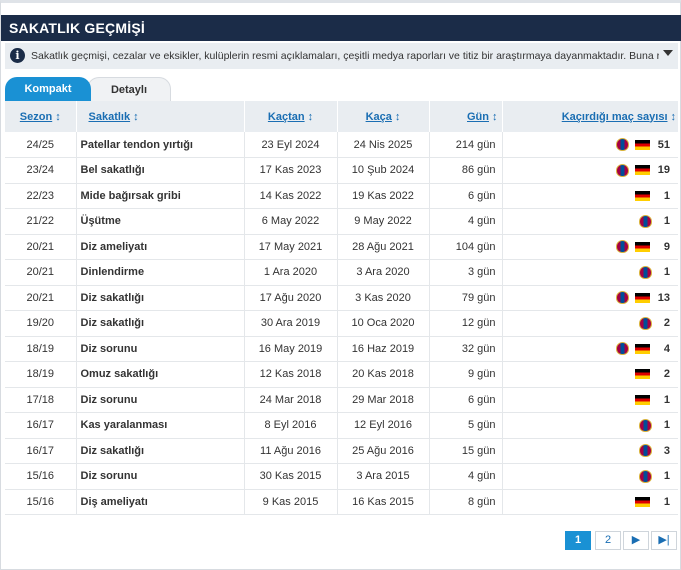 This screenshot has height=570, width=681. What do you see at coordinates (383, 145) in the screenshot?
I see `until-date-cell: 24 Nis 2025` at bounding box center [383, 145].